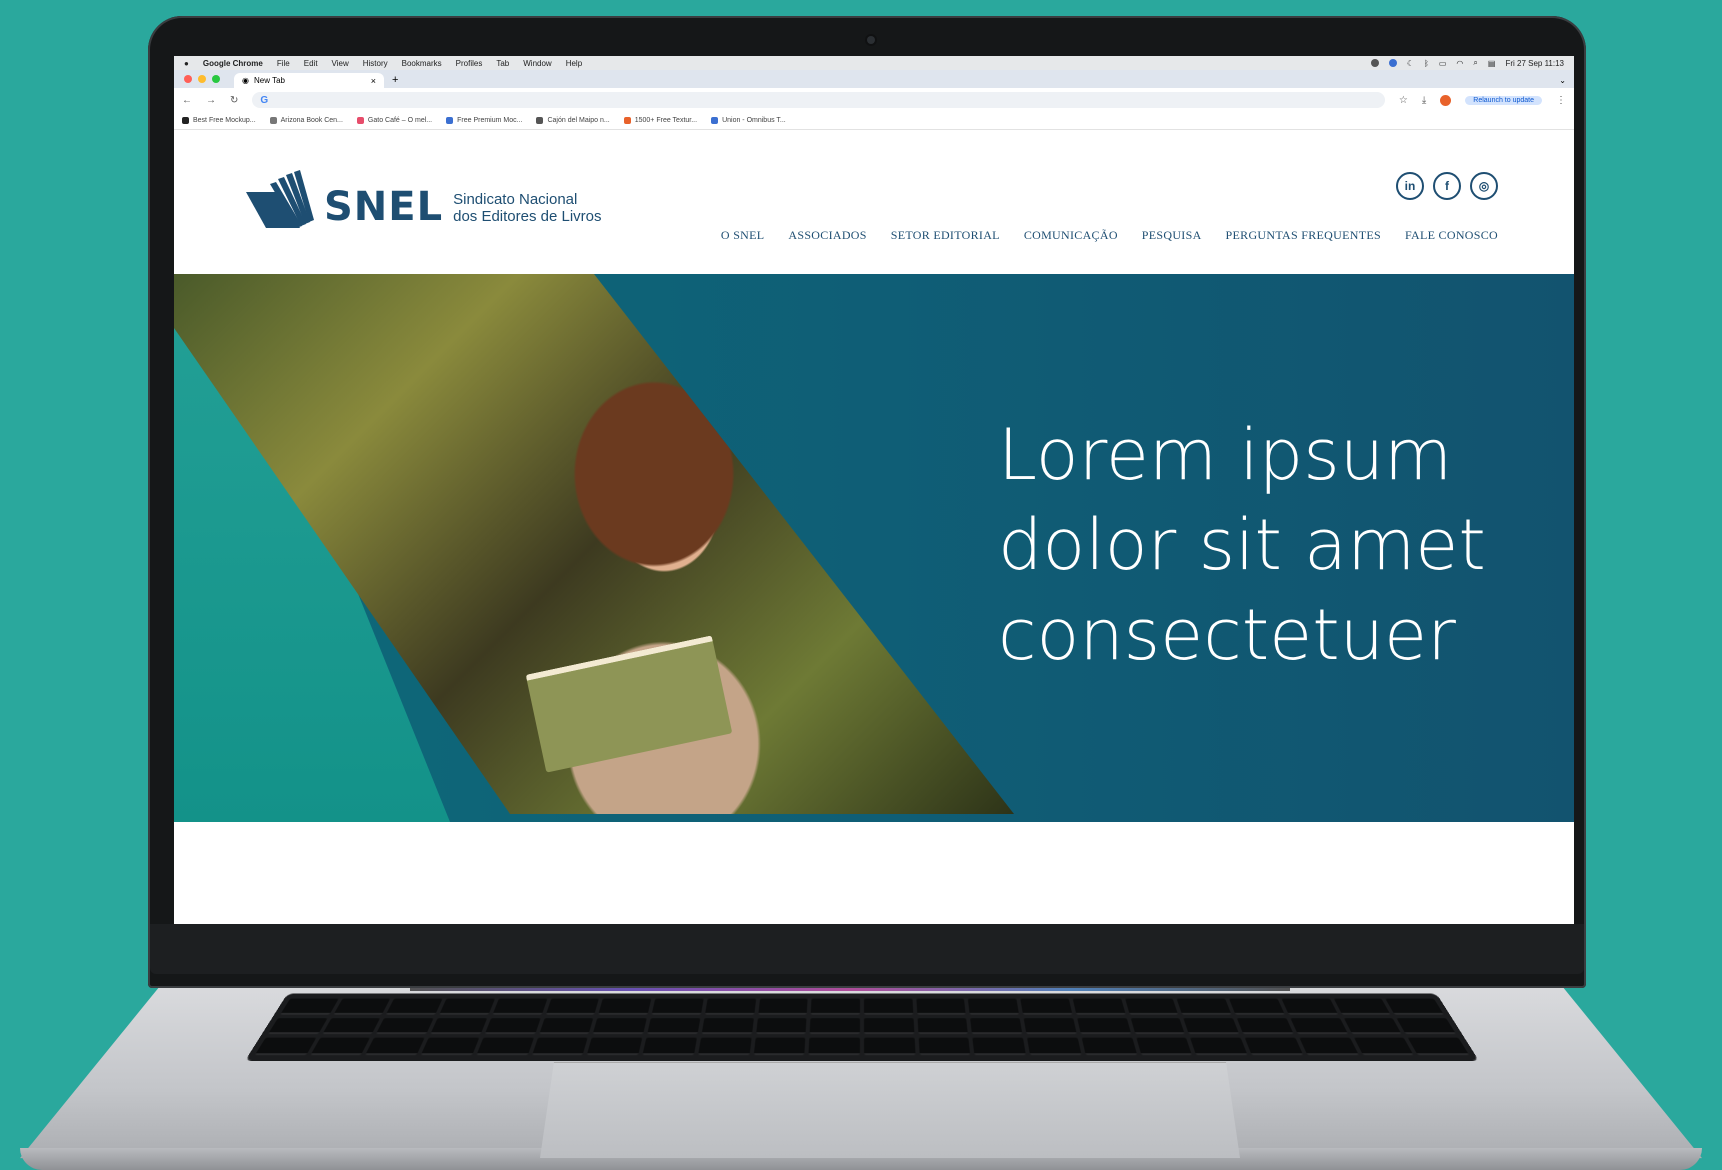  What do you see at coordinates (233, 63) in the screenshot?
I see `menubar-app-name: Google Chrome` at bounding box center [233, 63].